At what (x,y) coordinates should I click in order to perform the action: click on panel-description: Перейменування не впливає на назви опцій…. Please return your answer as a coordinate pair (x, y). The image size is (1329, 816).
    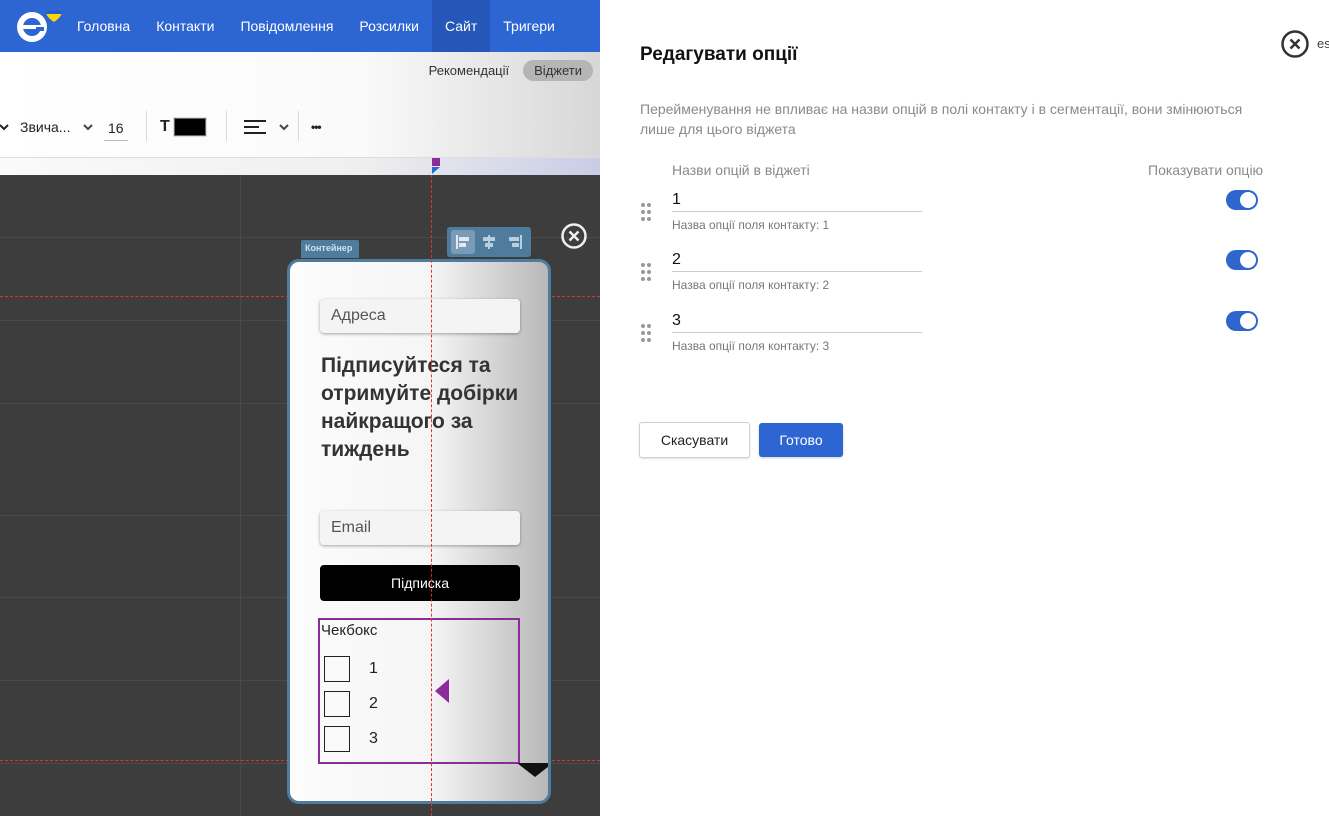
    Looking at the image, I should click on (941, 119).